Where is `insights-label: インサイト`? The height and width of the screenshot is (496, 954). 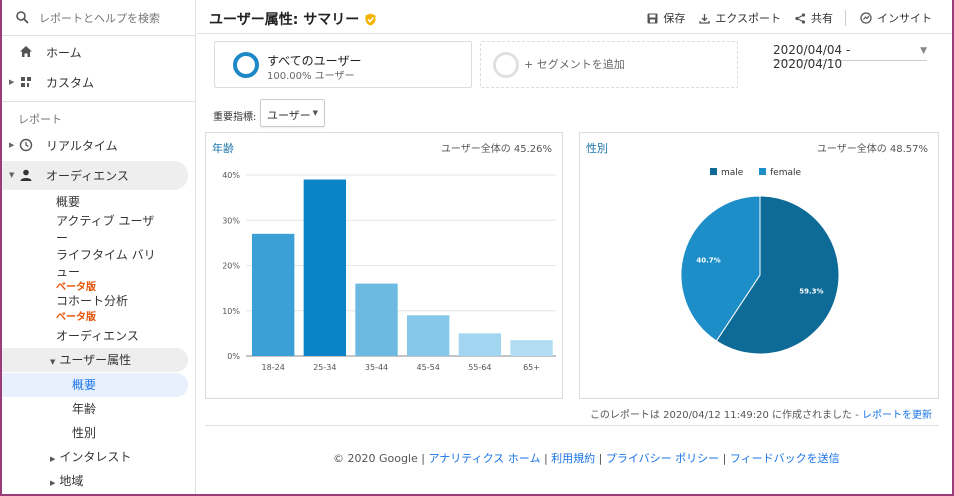
insights-label: インサイト is located at coordinates (904, 18).